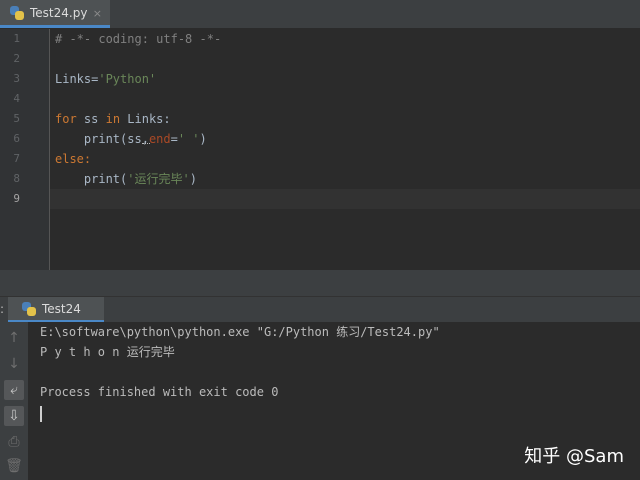  I want to click on code-line-1: # -*- coding: utf-8 -*-, so click(138, 39).